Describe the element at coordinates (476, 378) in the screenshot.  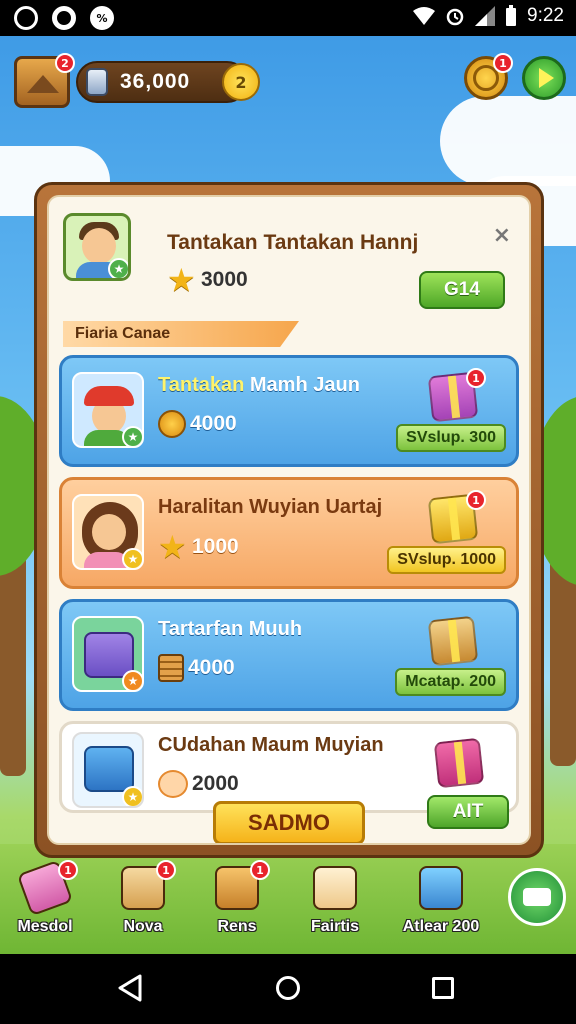
I see `row-badge: 1` at that location.